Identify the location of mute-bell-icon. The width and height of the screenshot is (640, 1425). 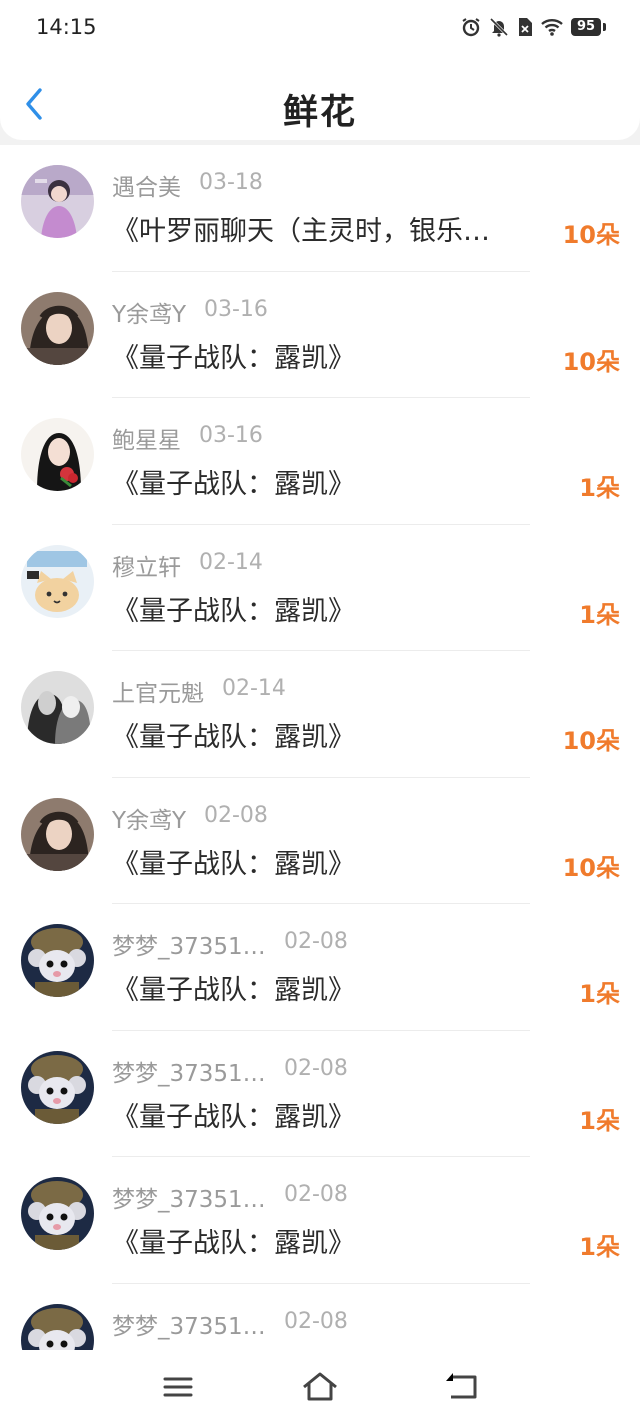
(499, 27).